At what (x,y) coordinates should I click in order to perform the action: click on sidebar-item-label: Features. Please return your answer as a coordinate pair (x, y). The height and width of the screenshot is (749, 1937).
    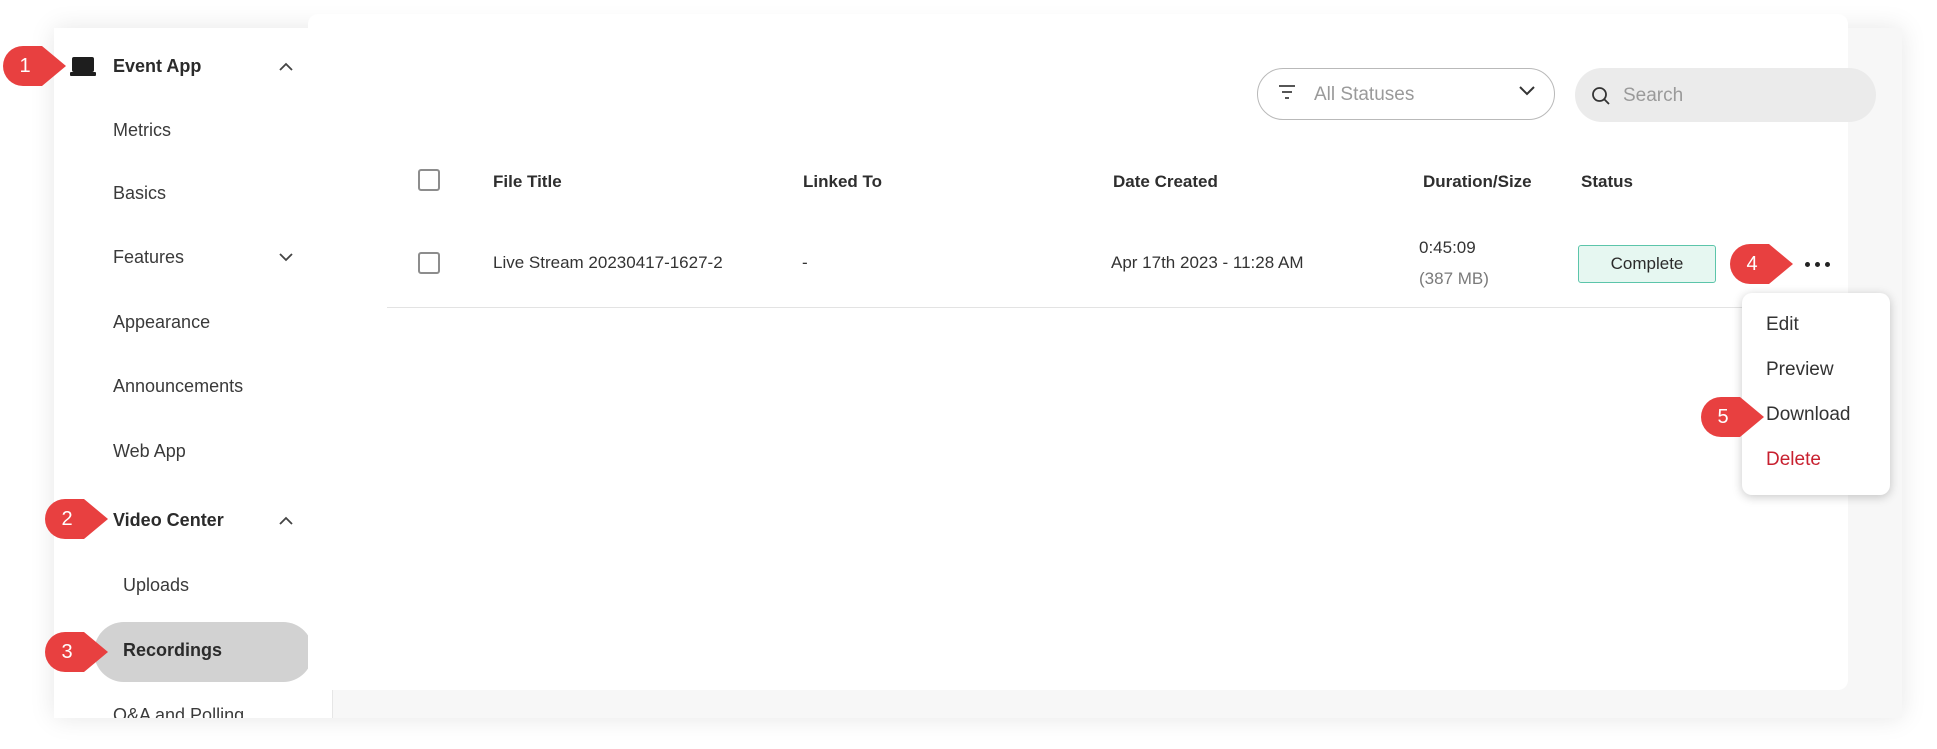
    Looking at the image, I should click on (149, 256).